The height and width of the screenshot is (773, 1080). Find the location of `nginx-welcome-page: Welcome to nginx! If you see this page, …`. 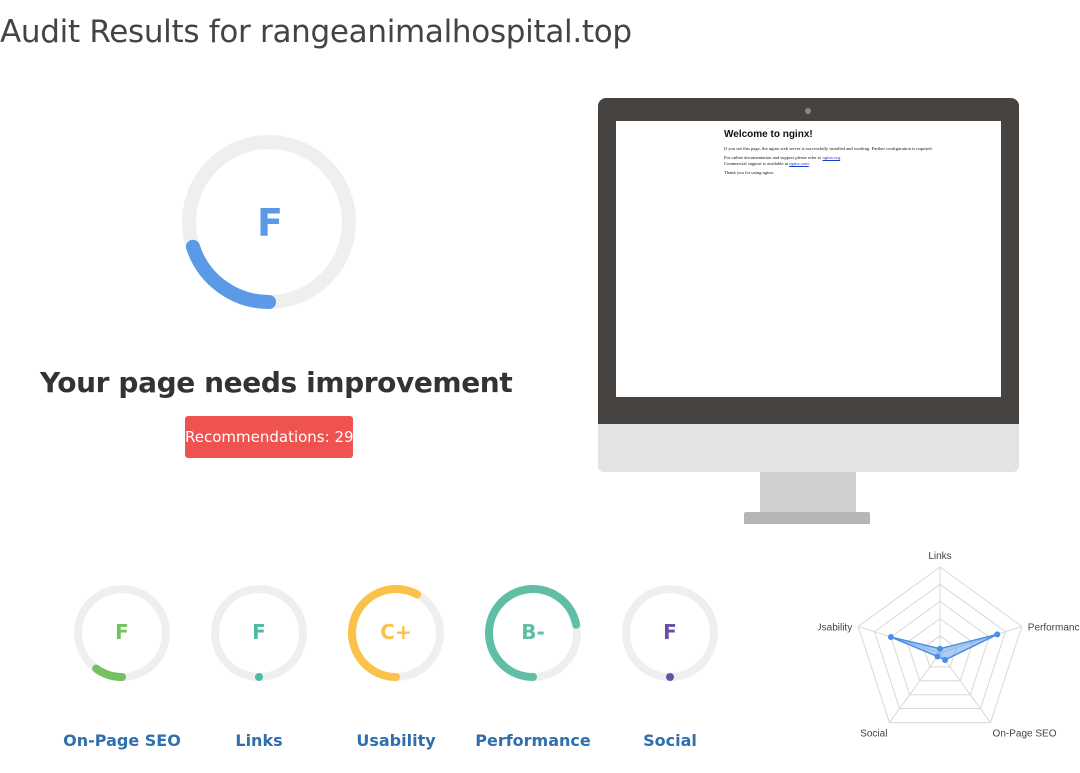

nginx-welcome-page: Welcome to nginx! If you see this page, … is located at coordinates (859, 154).